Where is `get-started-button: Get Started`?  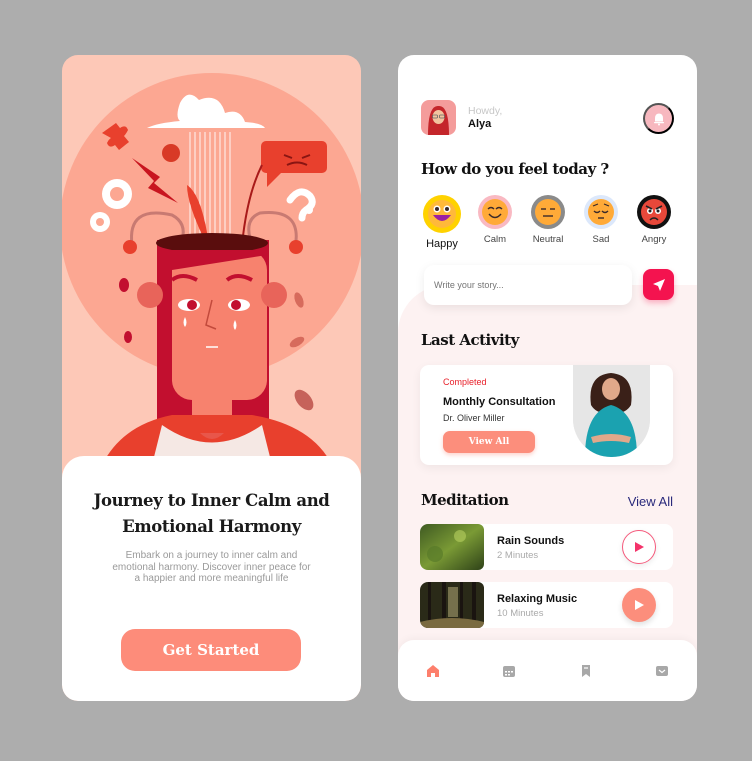
get-started-button: Get Started is located at coordinates (211, 650).